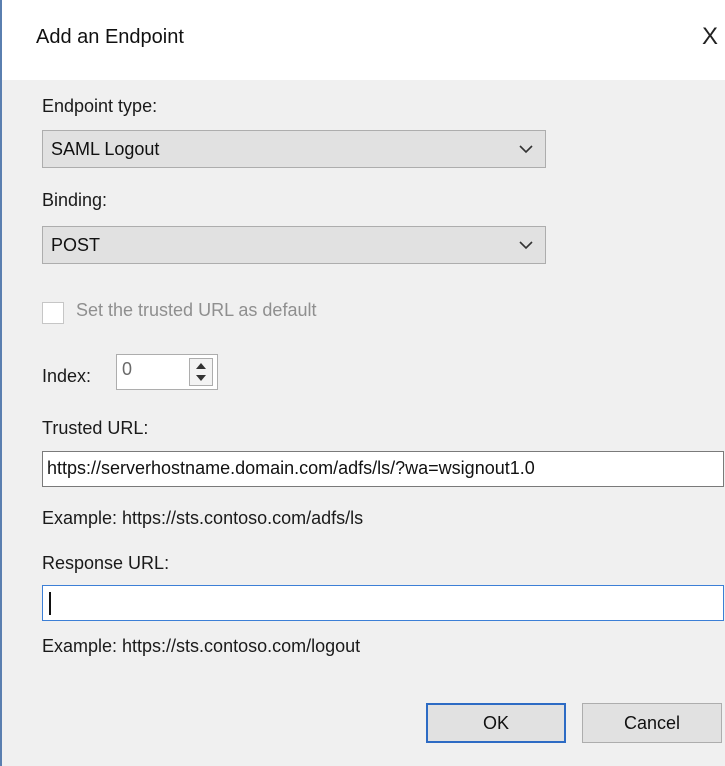 This screenshot has height=766, width=725. I want to click on default-checkbox-label: Set the trusted URL as default, so click(196, 310).